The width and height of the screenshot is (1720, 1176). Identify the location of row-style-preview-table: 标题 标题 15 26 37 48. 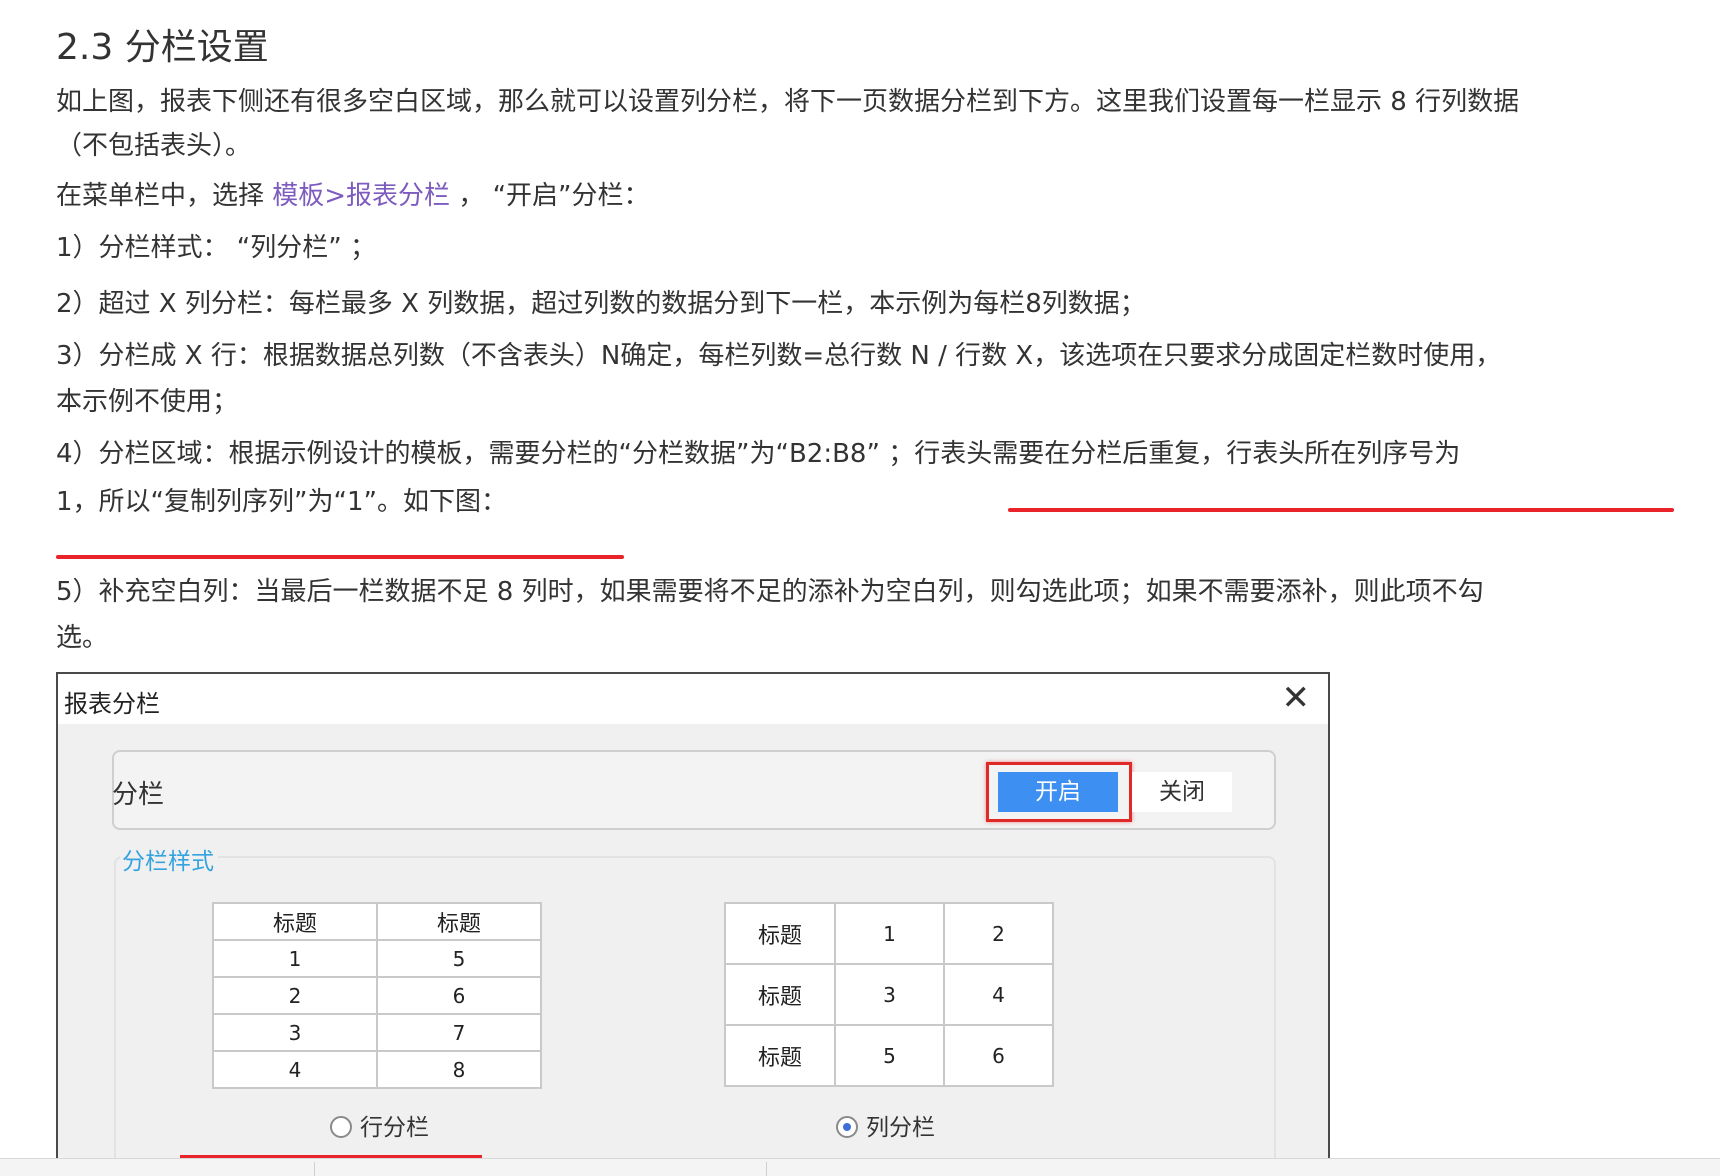
(377, 995).